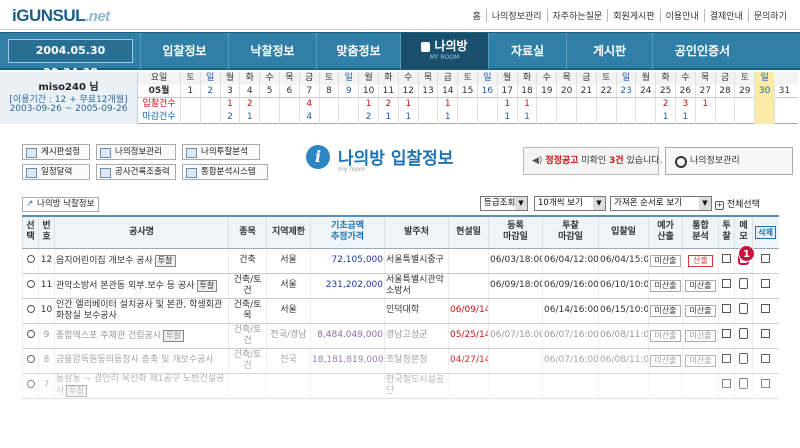  I want to click on select-all-button: + 전체선택, so click(737, 203).